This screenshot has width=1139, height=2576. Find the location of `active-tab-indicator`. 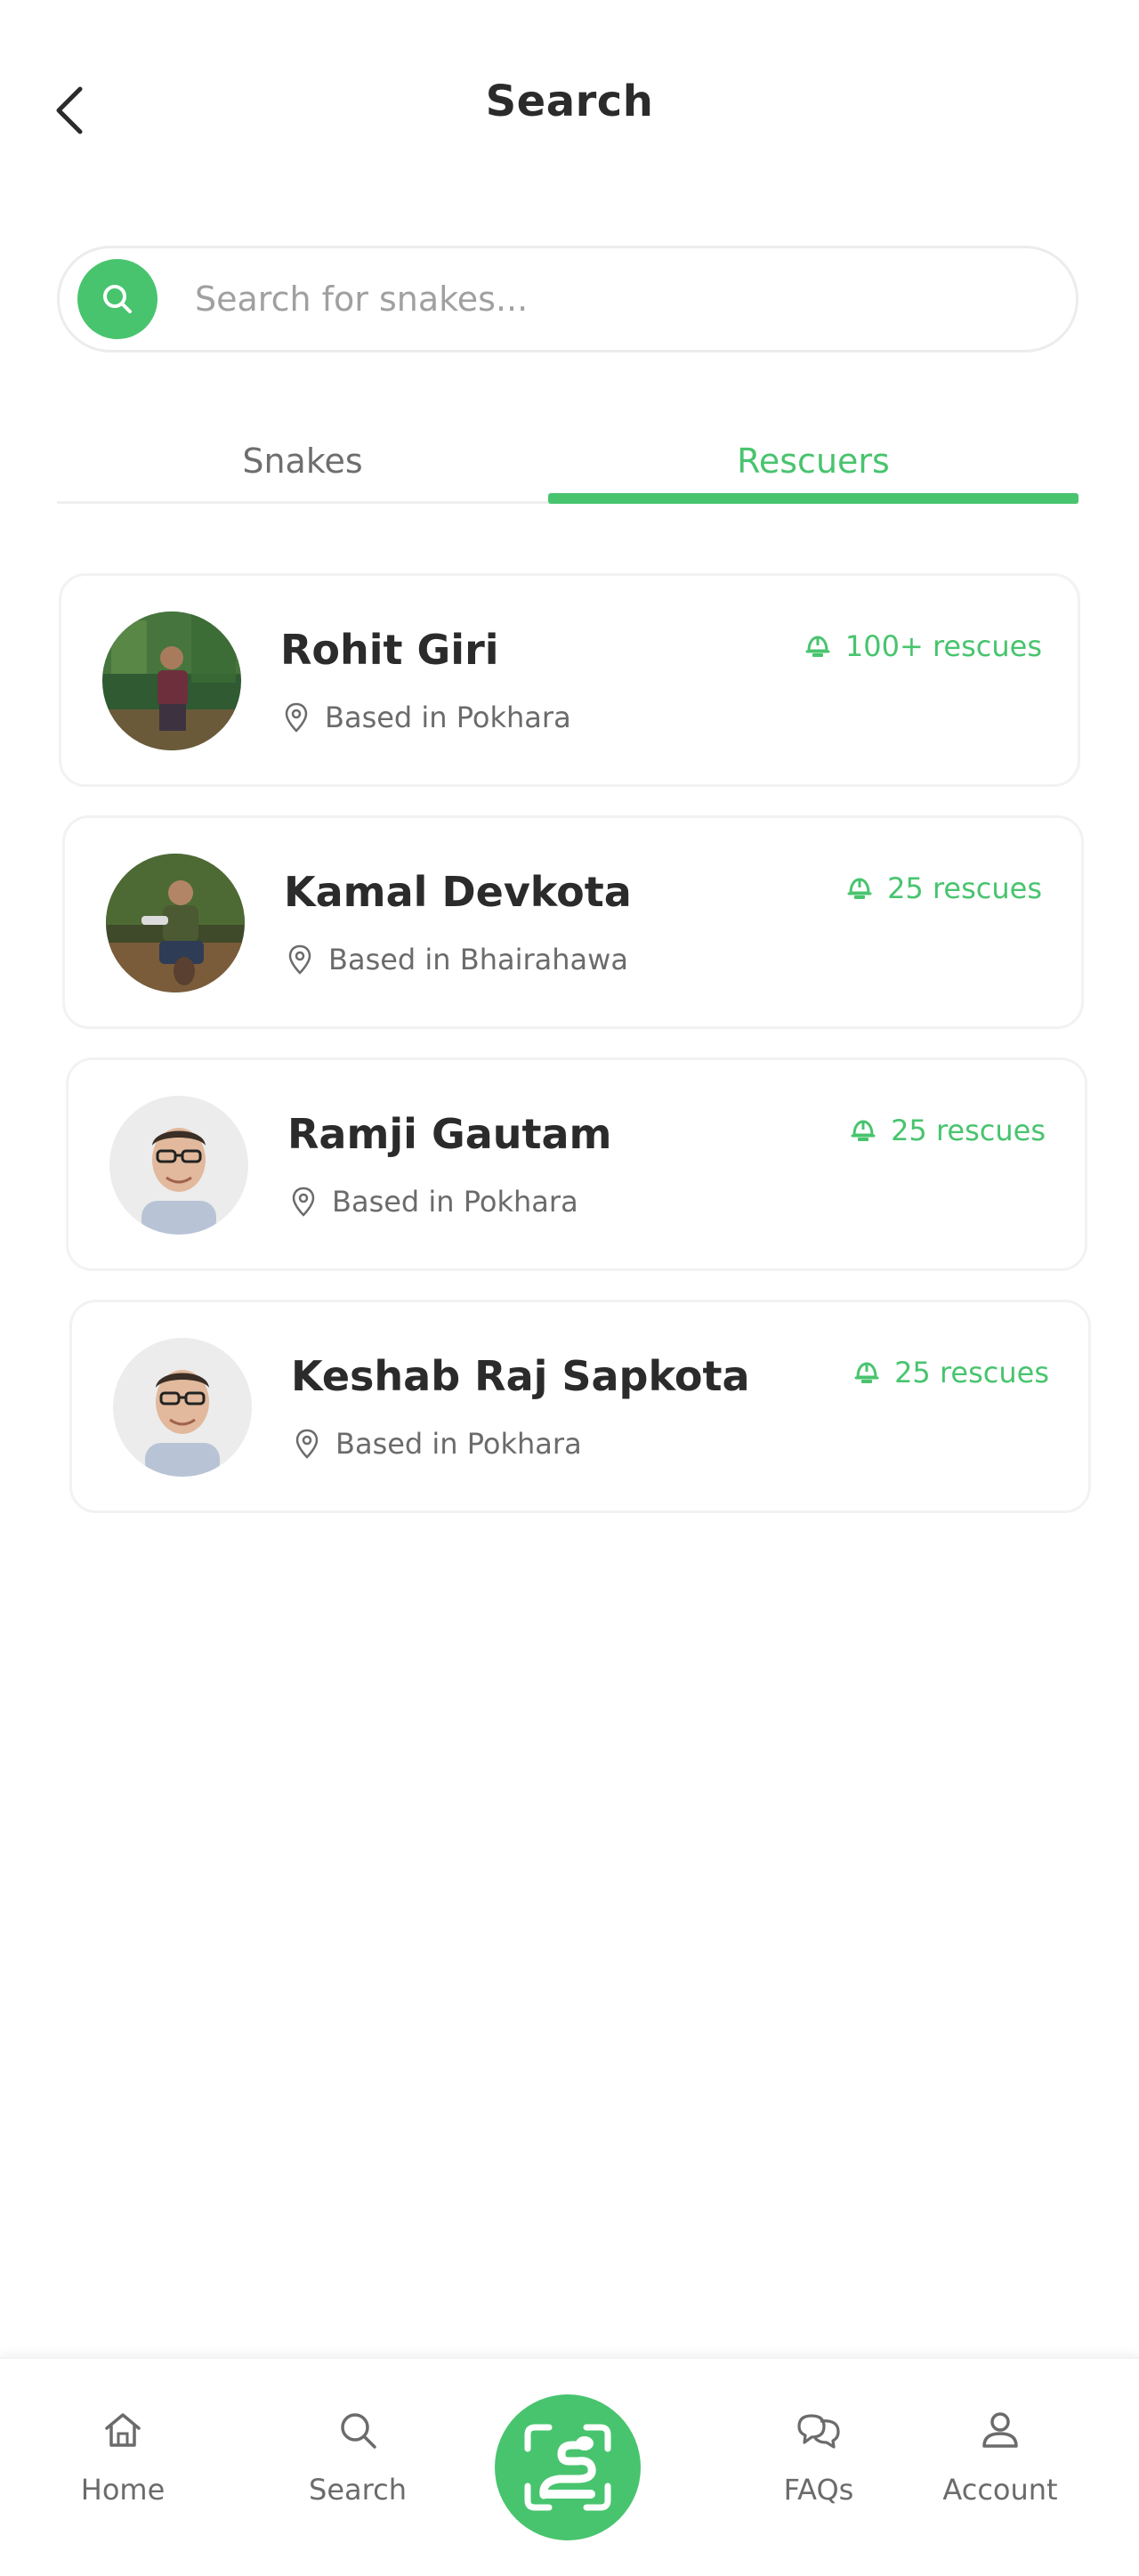

active-tab-indicator is located at coordinates (813, 498).